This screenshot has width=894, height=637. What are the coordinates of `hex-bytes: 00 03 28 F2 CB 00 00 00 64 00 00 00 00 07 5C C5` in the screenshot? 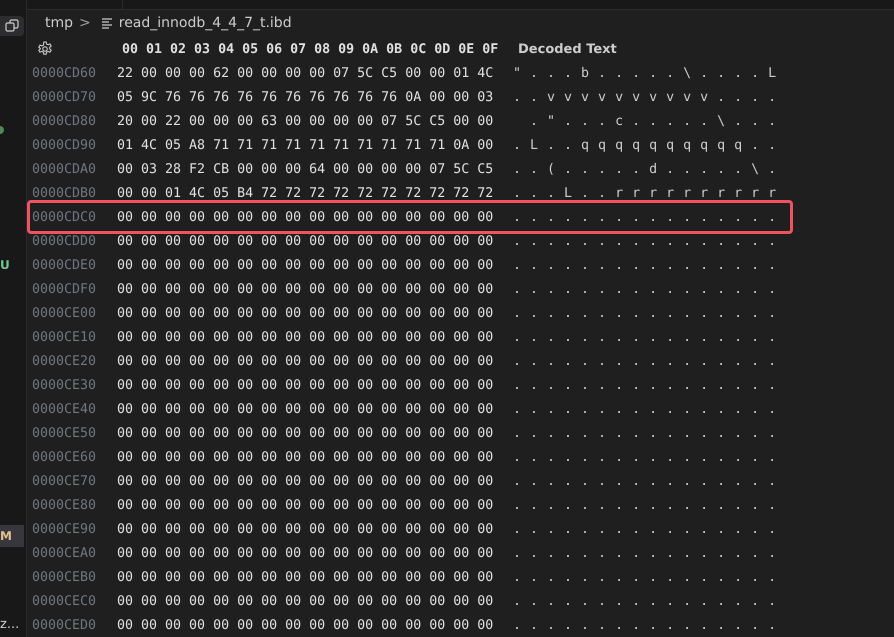 It's located at (305, 169).